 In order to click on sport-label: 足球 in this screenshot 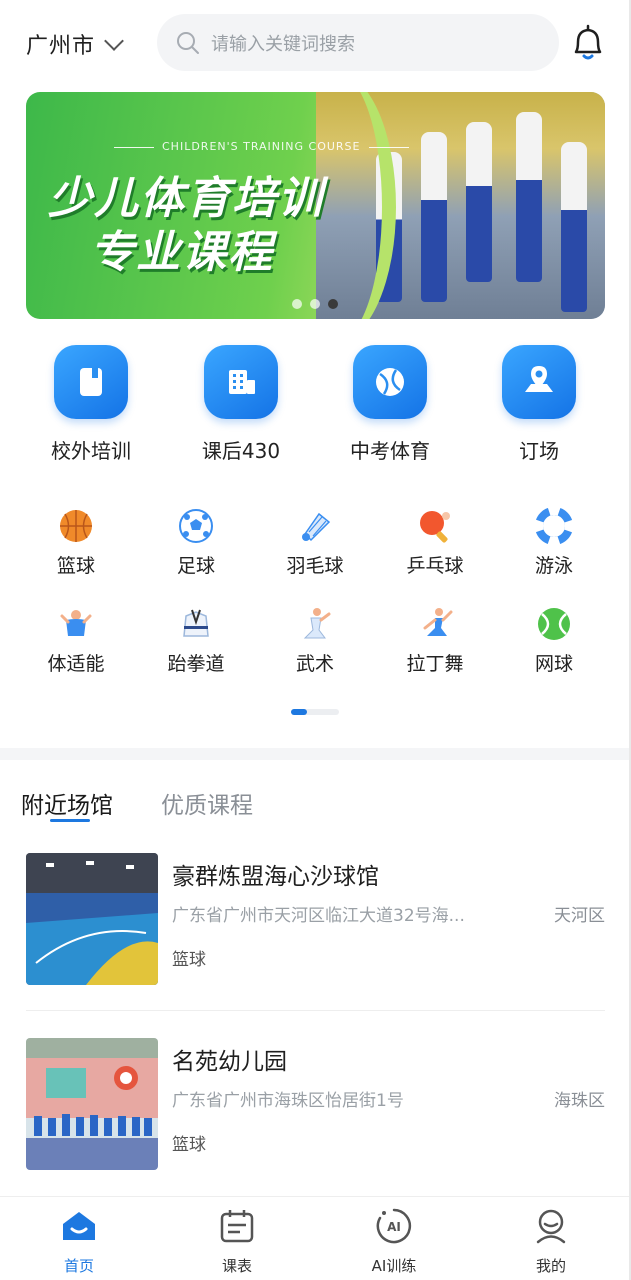, I will do `click(195, 566)`.